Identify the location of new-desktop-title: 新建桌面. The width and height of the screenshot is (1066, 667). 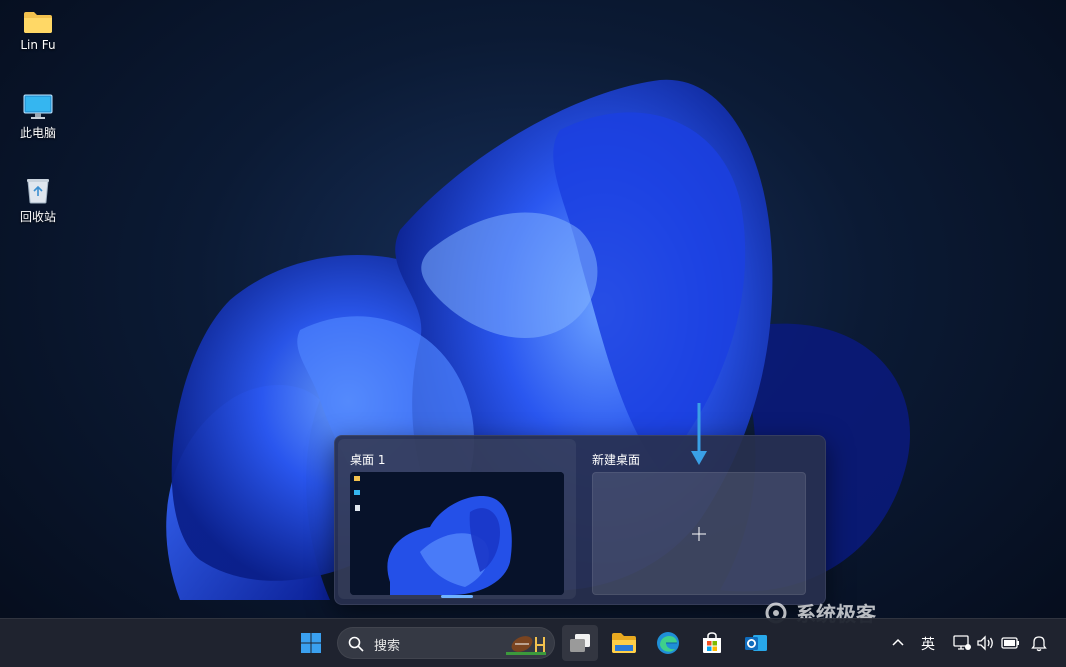
(616, 460).